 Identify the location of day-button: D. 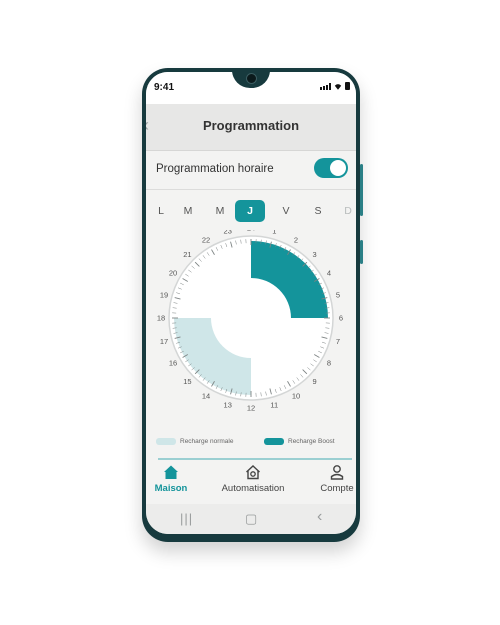
(344, 211).